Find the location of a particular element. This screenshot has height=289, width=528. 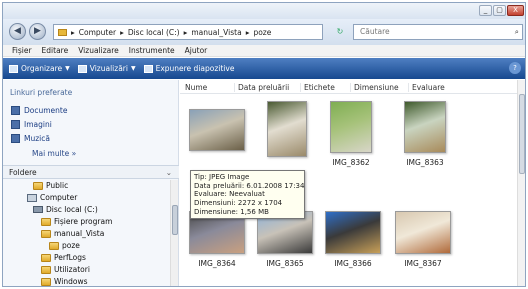

folders-header: Foldere ⌄ is located at coordinates (91, 172).